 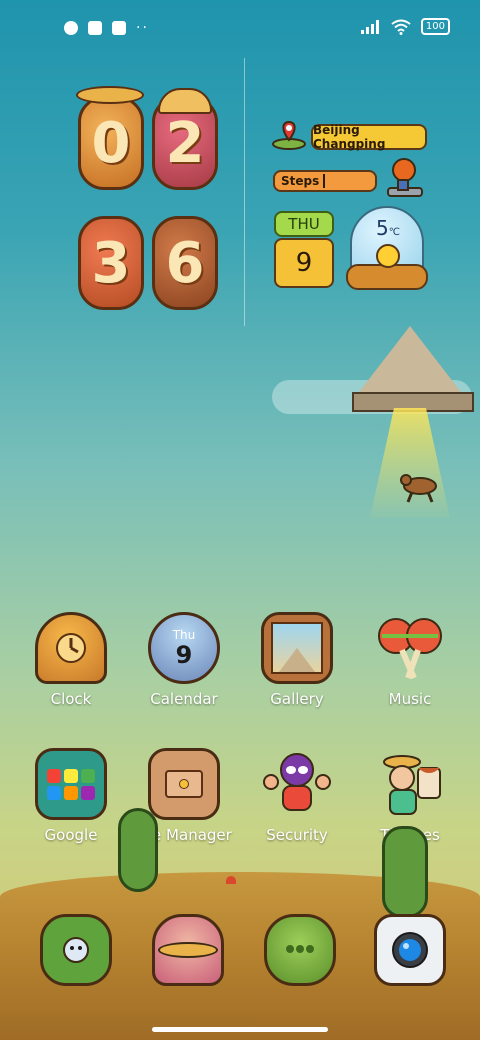 I want to click on steps-progress-bar, so click(x=324, y=181).